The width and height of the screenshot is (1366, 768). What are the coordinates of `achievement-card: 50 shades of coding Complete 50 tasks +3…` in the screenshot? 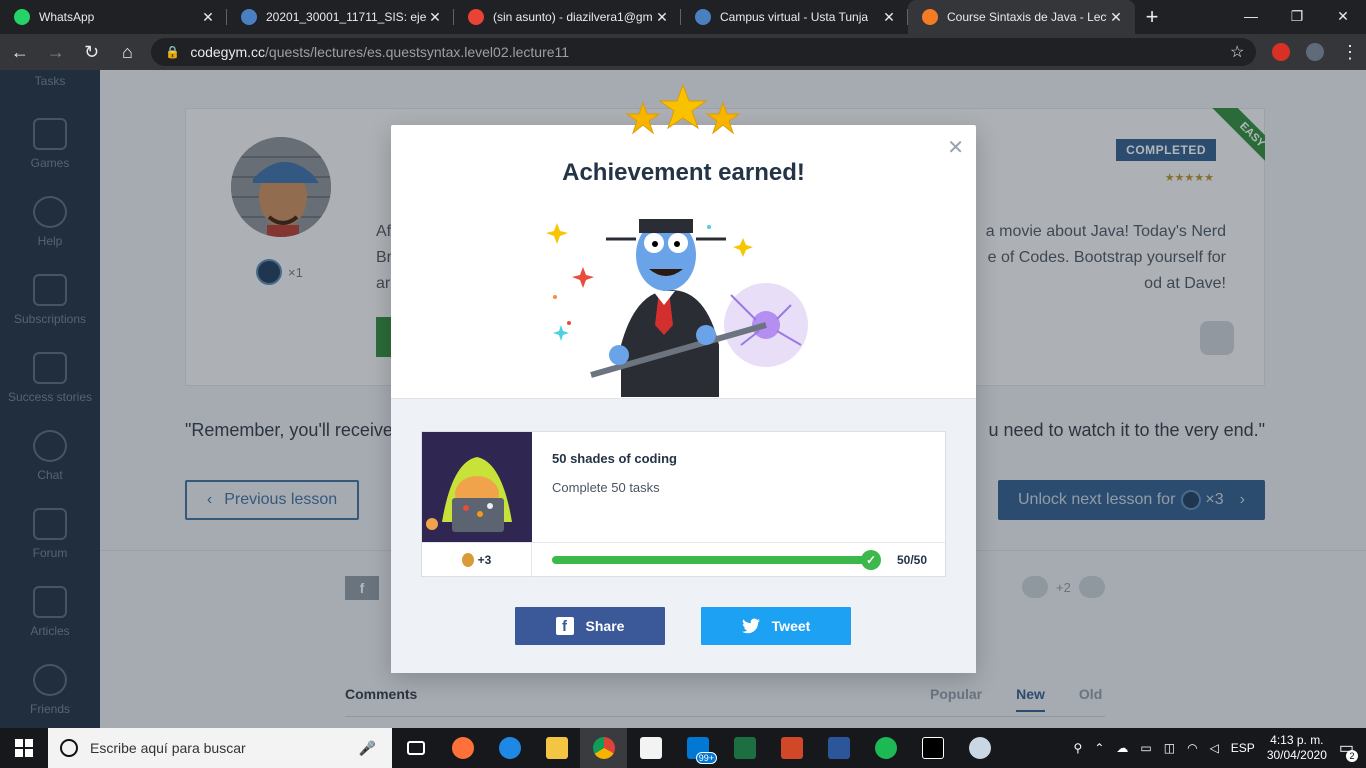 It's located at (683, 504).